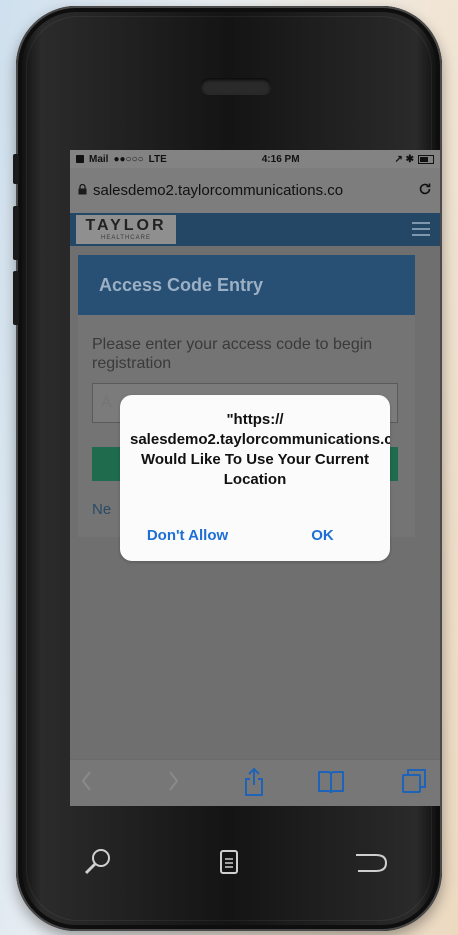 The image size is (458, 935). Describe the element at coordinates (229, 864) in the screenshot. I see `menu-icon` at that location.